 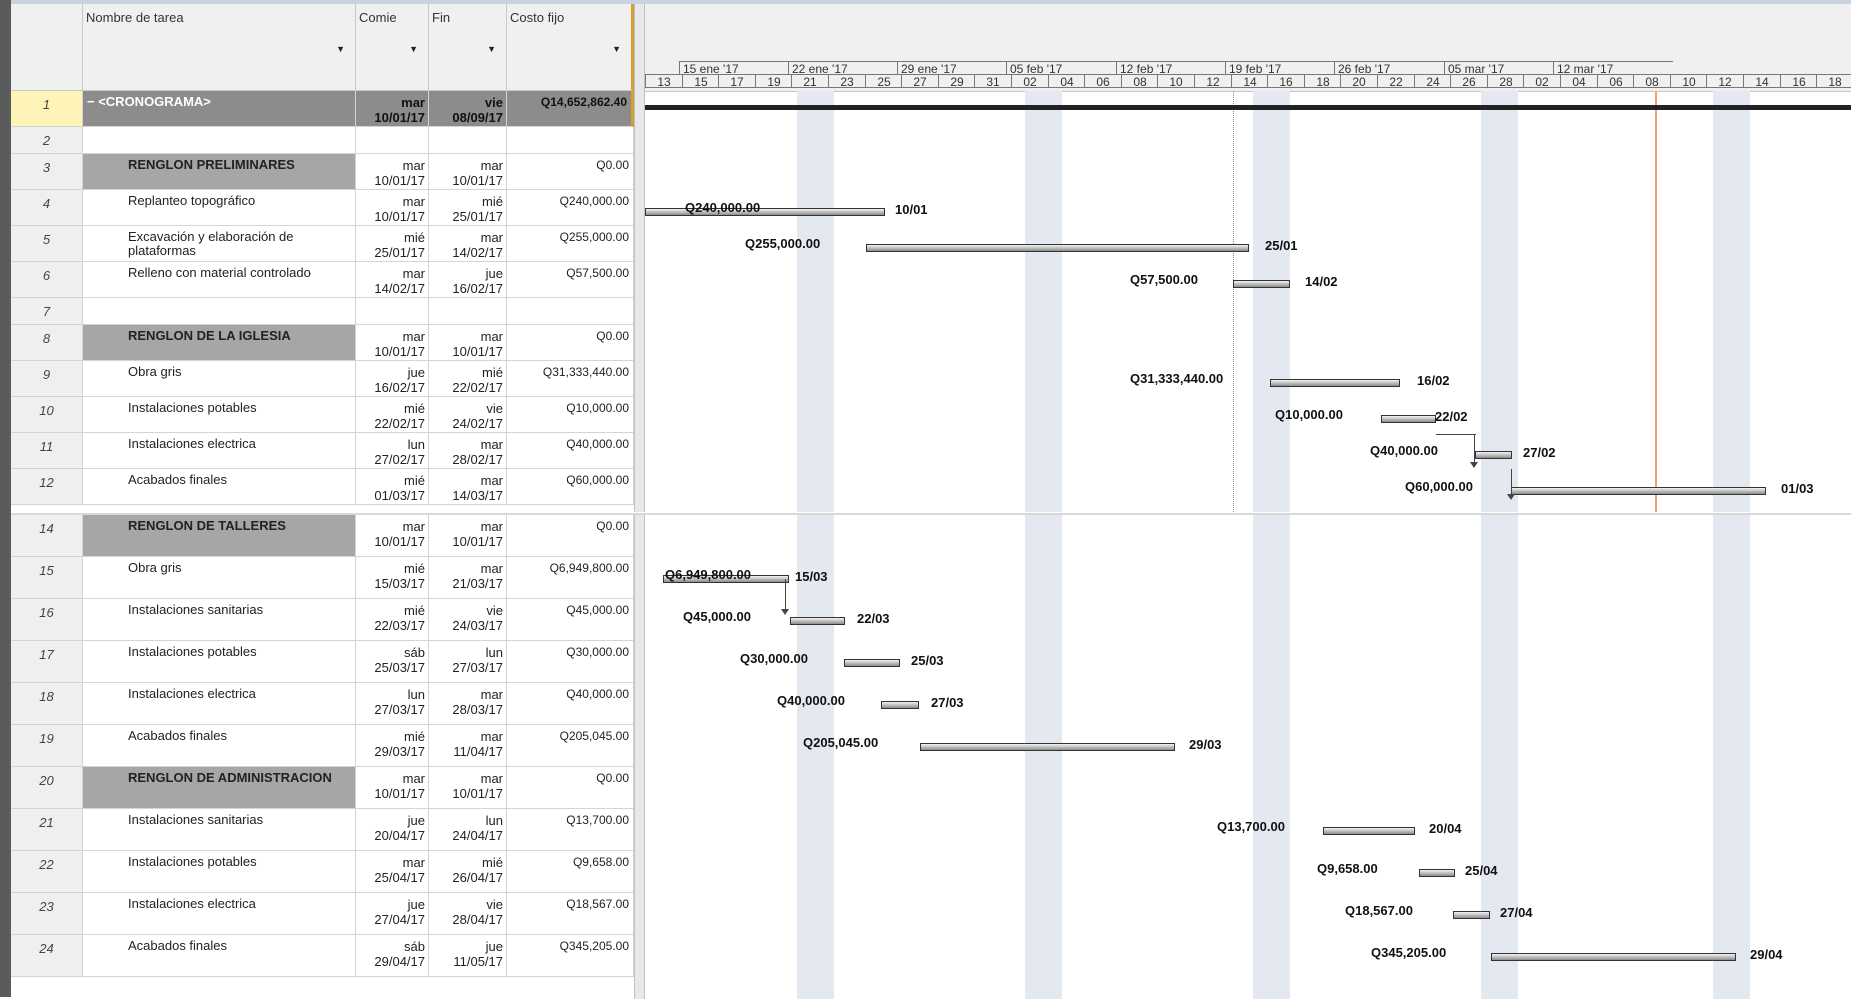 I want to click on column-header-cost: Costo fijo ▼, so click(x=570, y=47).